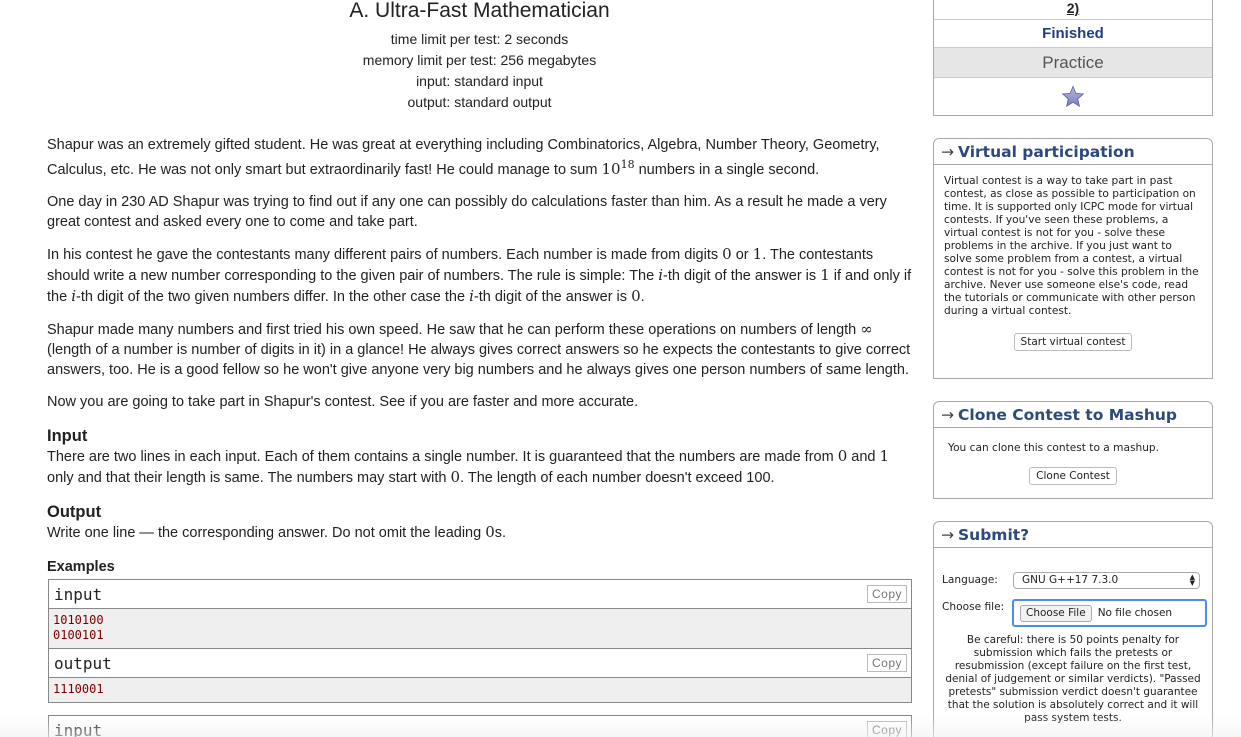  I want to click on practice-label: Practice, so click(1073, 63).